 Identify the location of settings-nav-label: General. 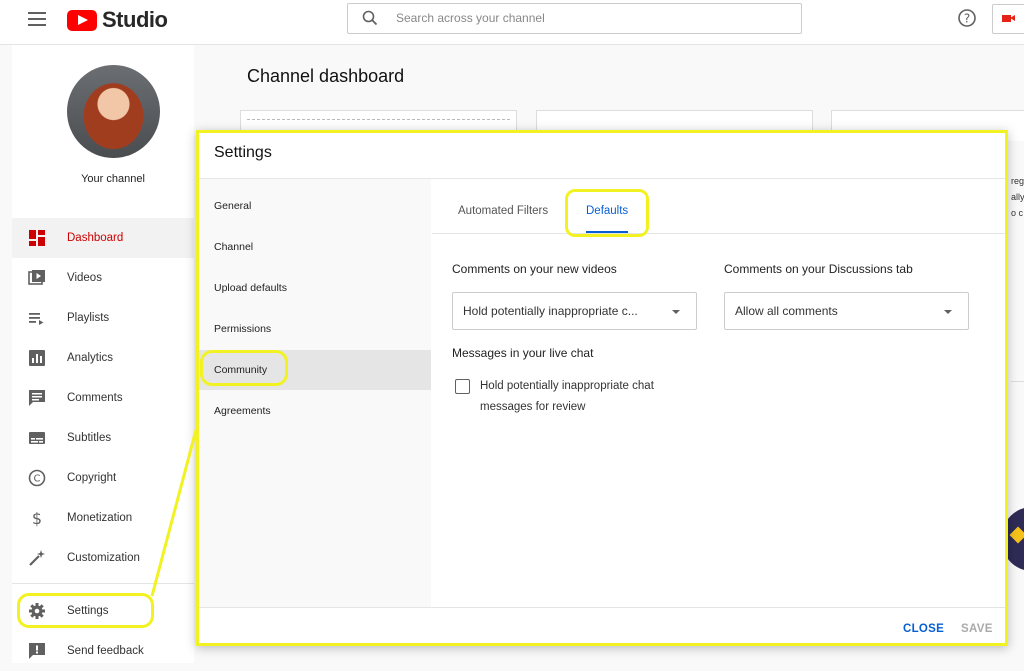
(233, 206).